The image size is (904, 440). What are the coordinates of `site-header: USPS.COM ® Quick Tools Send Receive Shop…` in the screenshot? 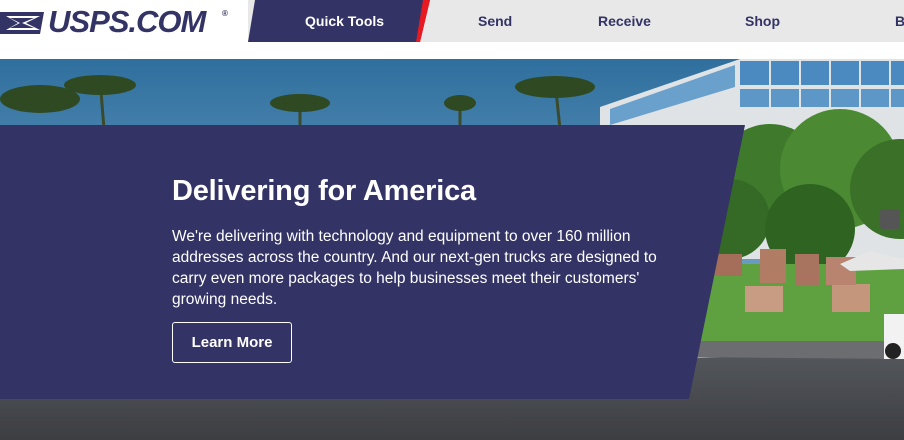 It's located at (452, 21).